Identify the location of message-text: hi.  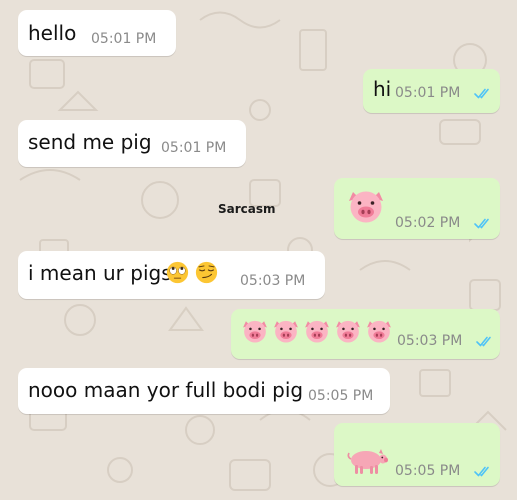
(382, 89).